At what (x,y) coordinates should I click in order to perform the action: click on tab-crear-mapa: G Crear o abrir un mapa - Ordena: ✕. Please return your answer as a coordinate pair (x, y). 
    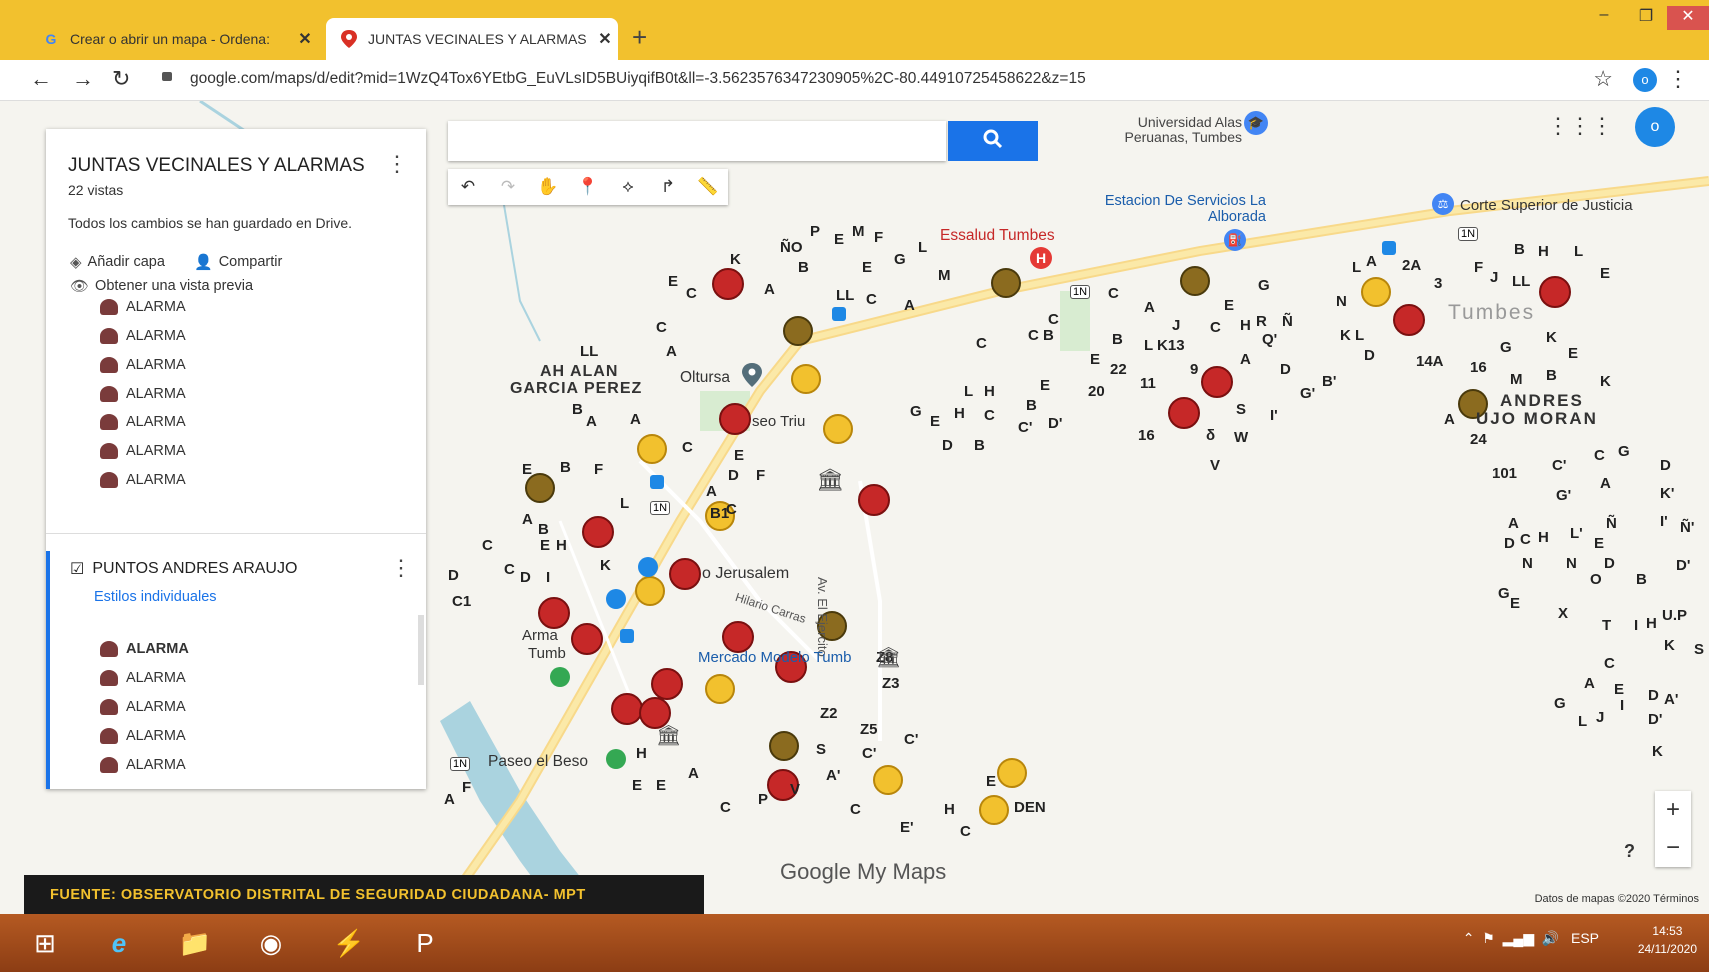
    Looking at the image, I should click on (173, 39).